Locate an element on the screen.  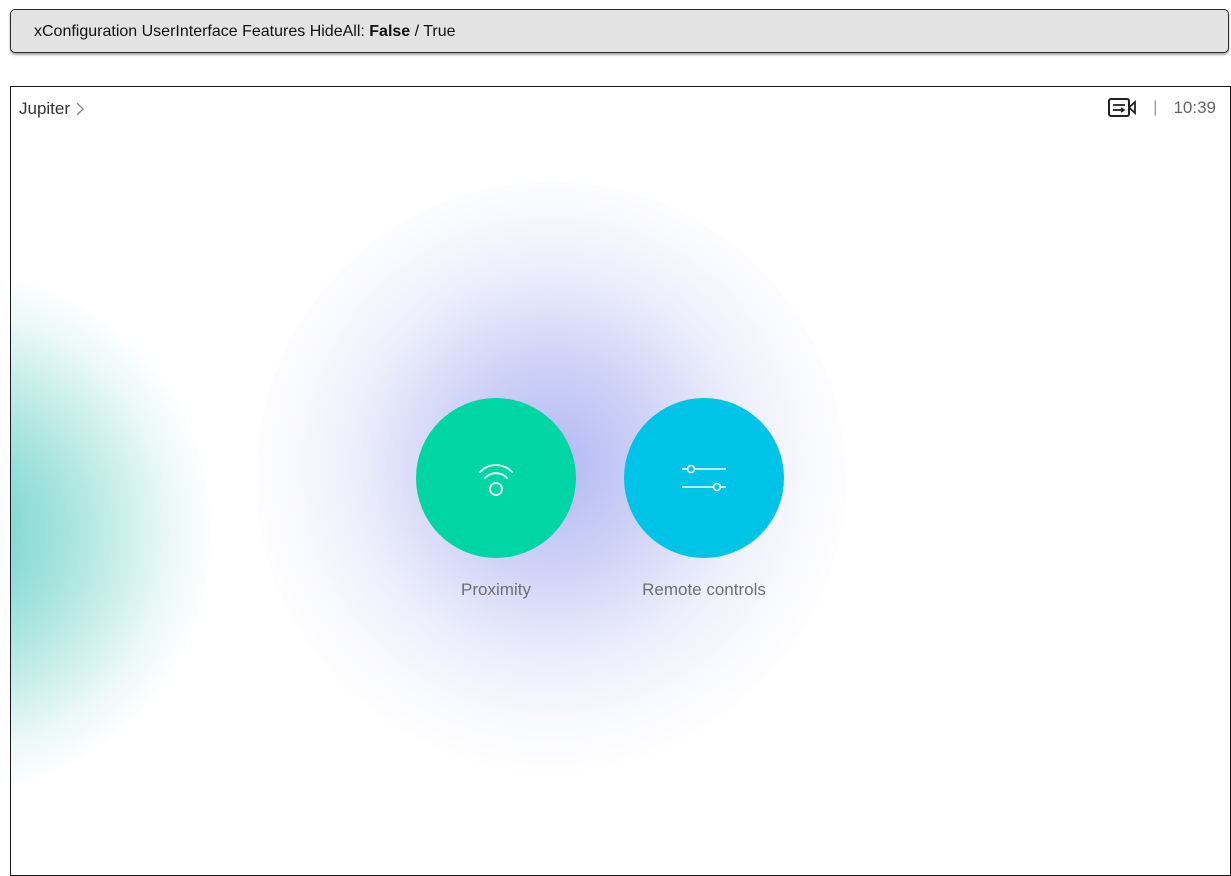
proximity-icon is located at coordinates (496, 480).